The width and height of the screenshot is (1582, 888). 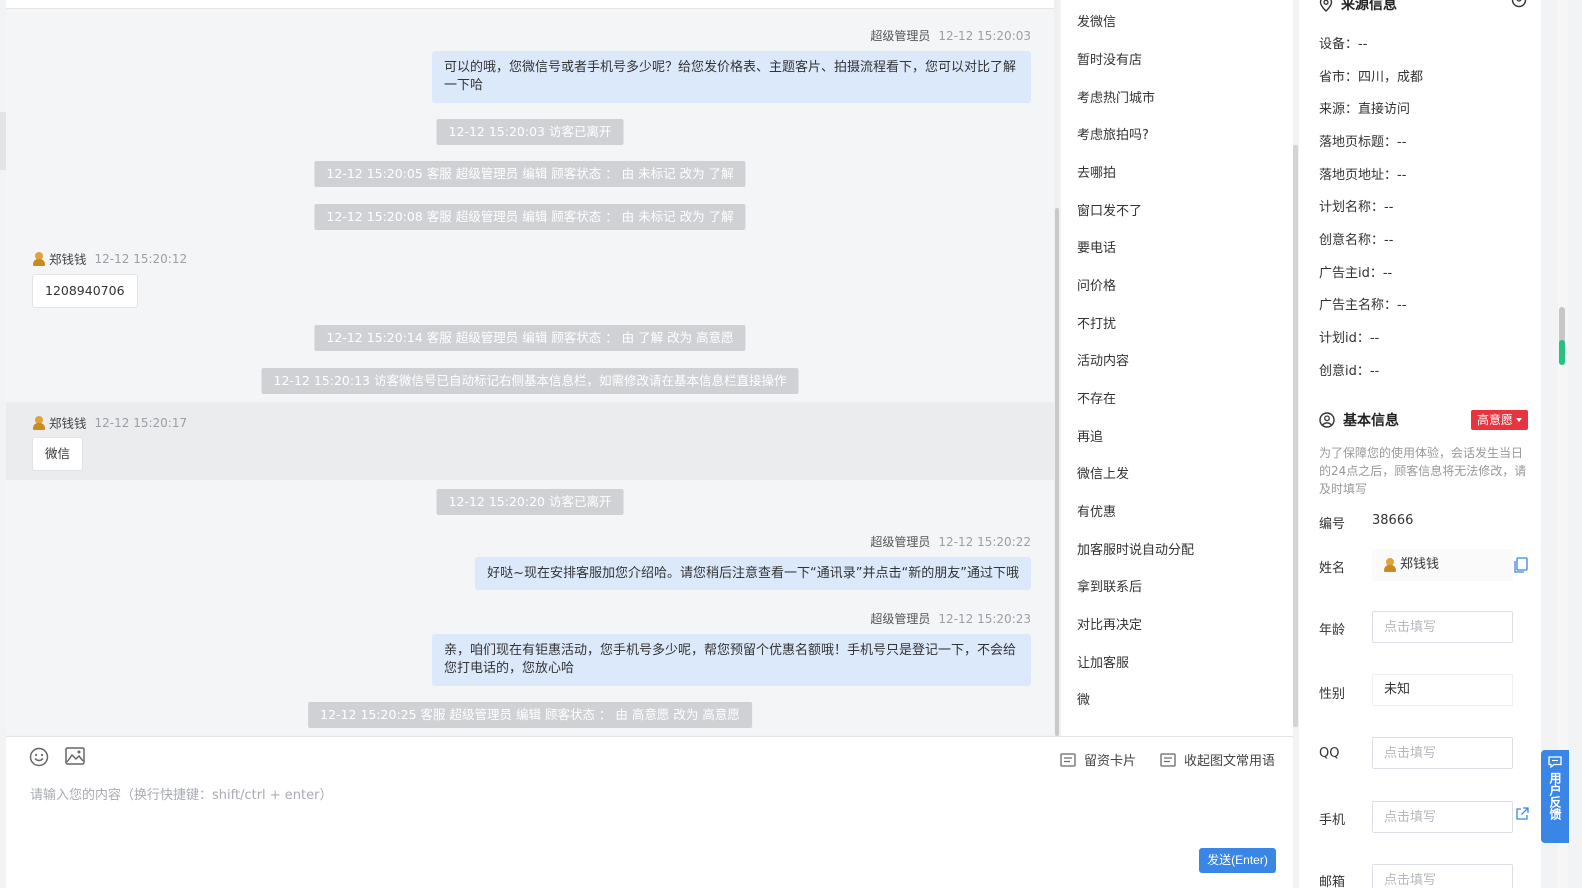 What do you see at coordinates (1090, 435) in the screenshot?
I see `quick-reply-item: 再追` at bounding box center [1090, 435].